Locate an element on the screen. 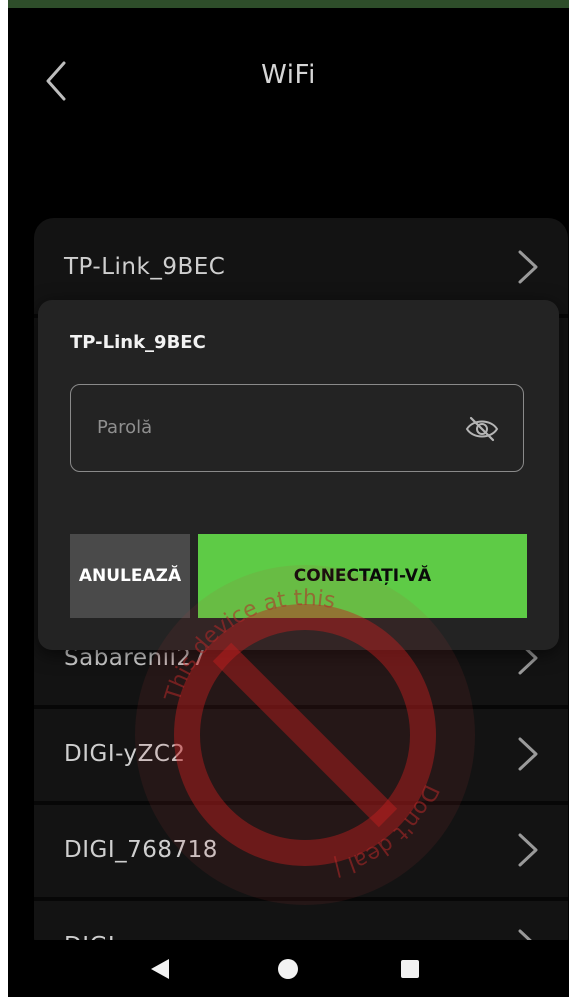  network-row-digi-768718: DIGI_768718 is located at coordinates (301, 850).